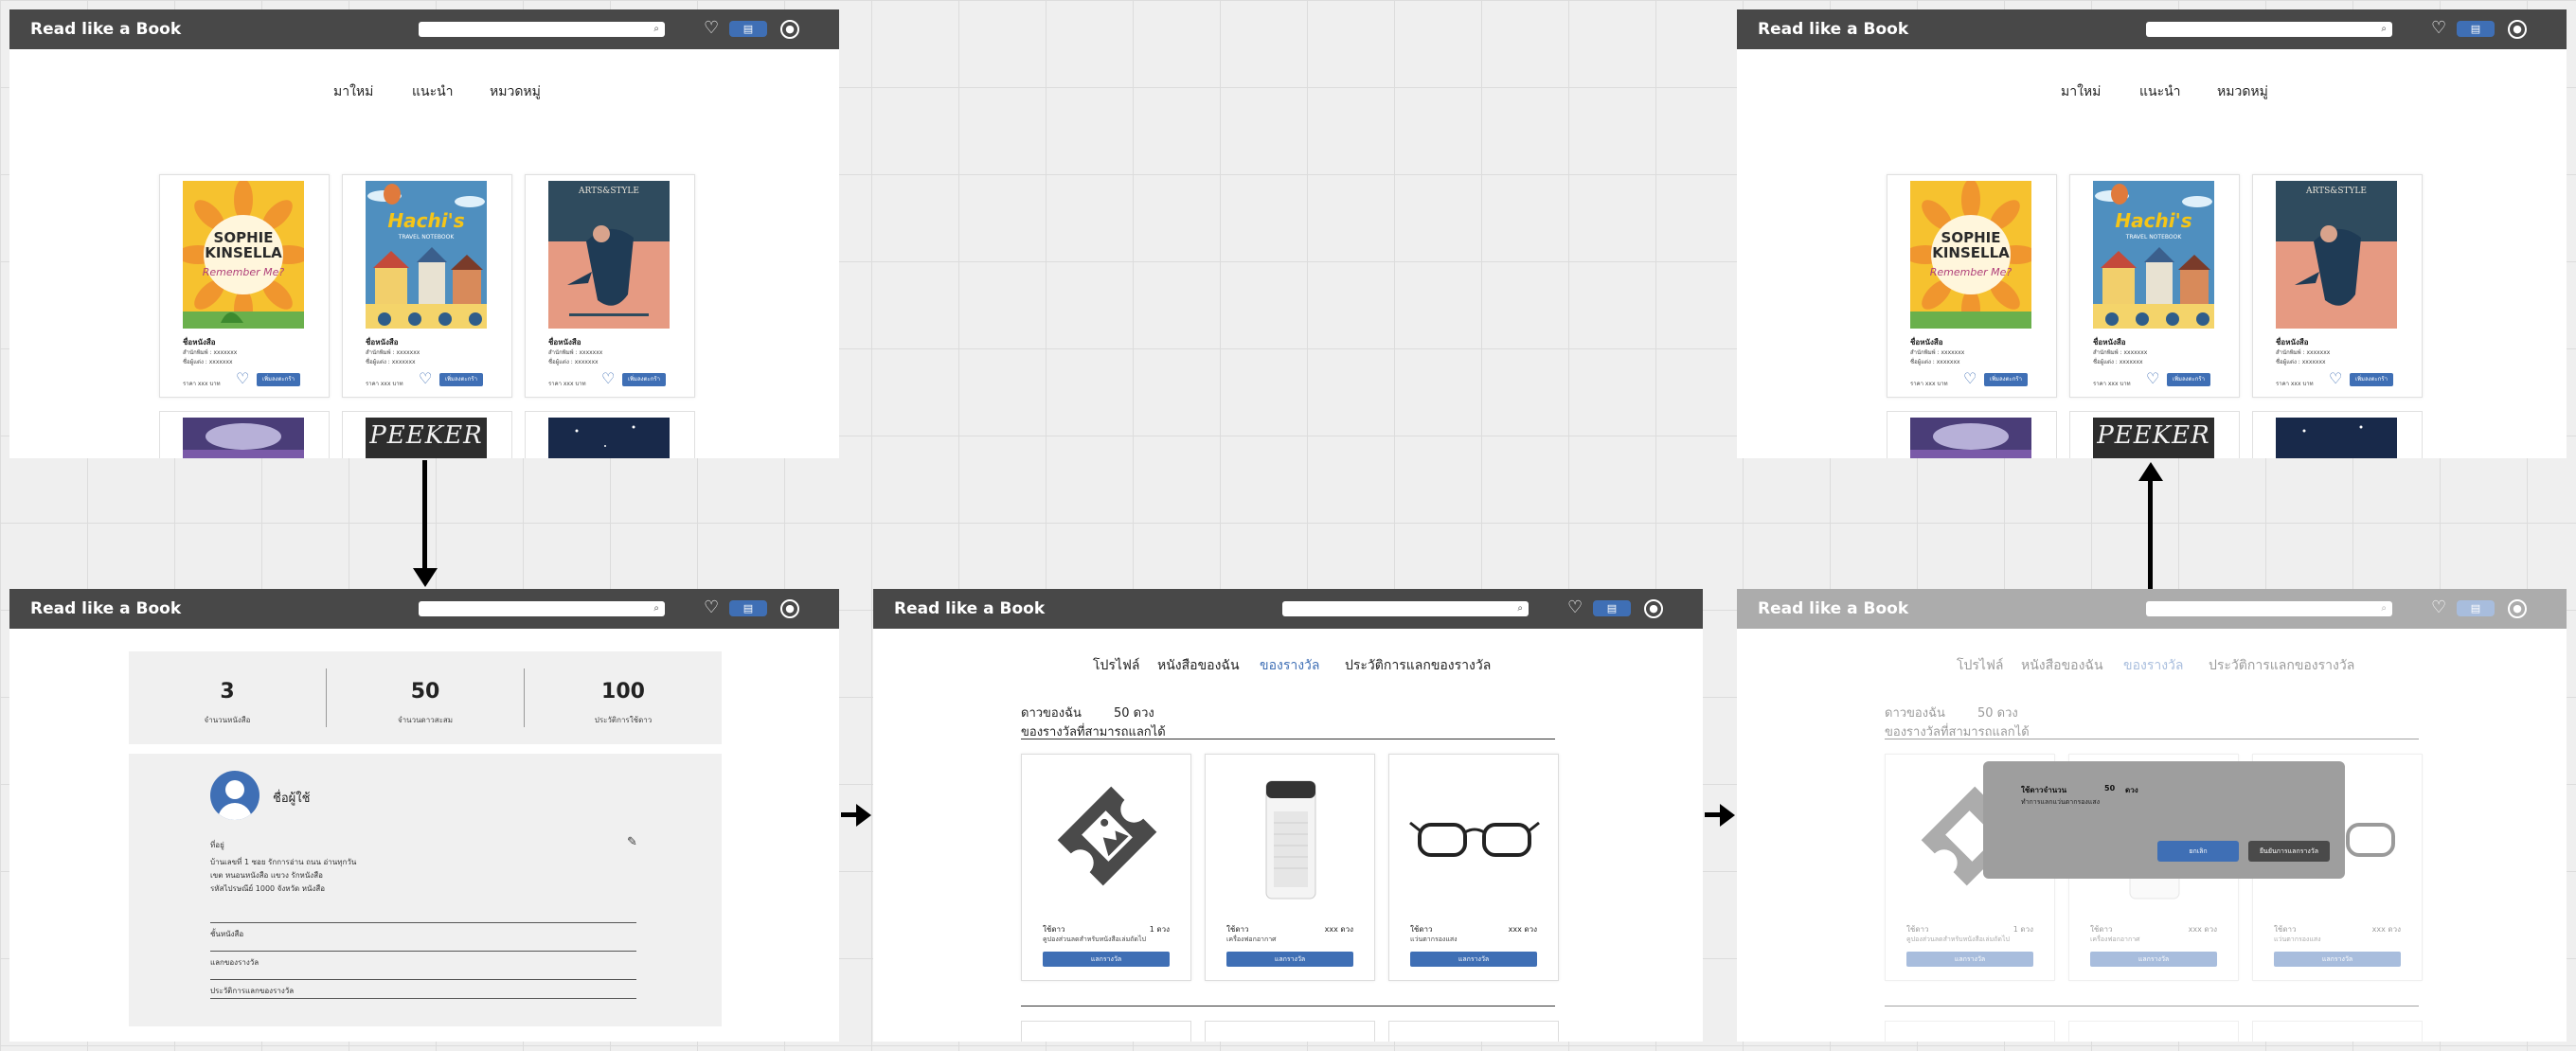 The image size is (2576, 1051). I want to click on tab-reward-history: ประวัติการแลกของรางวัล, so click(1418, 665).